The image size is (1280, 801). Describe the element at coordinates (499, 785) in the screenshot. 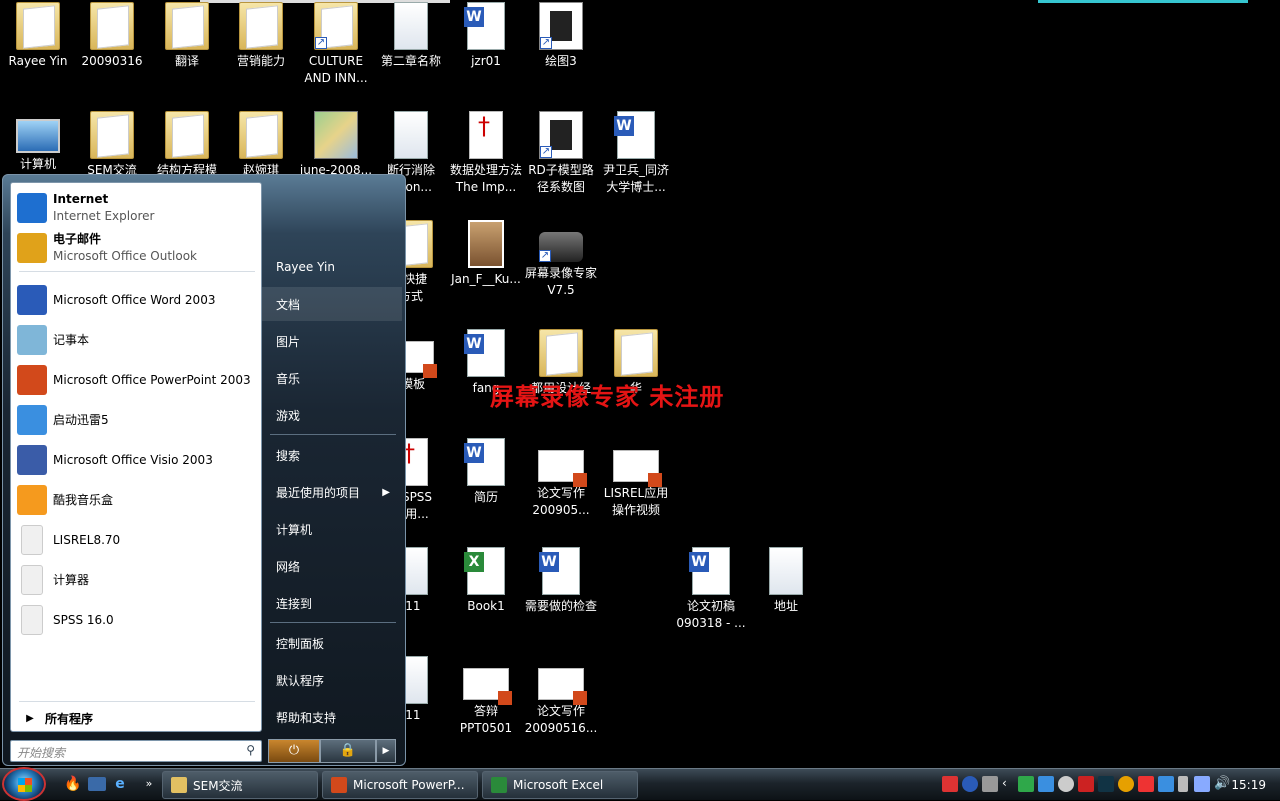

I see `excel-icon` at that location.